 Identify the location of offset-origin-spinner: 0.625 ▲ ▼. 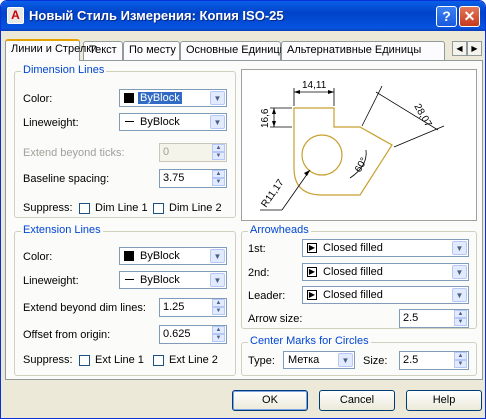
(193, 334).